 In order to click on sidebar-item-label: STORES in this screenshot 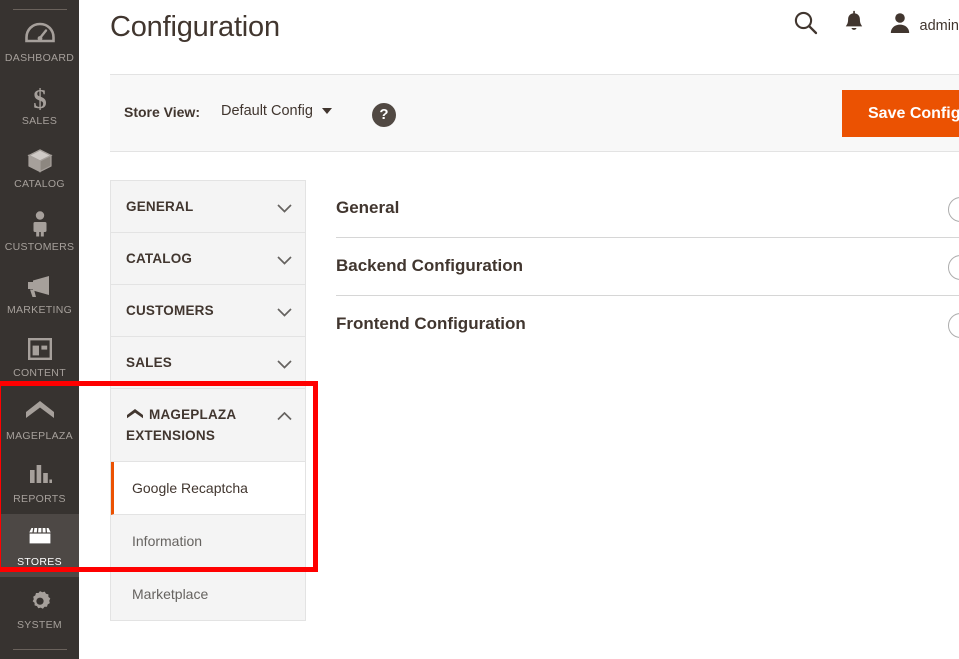, I will do `click(39, 562)`.